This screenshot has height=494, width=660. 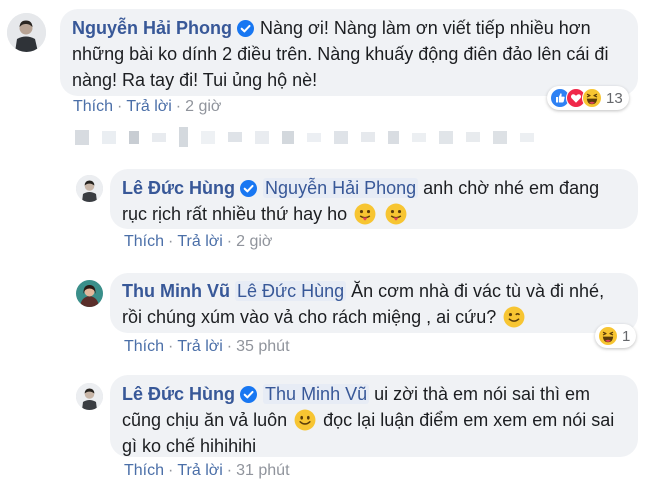 What do you see at coordinates (254, 241) in the screenshot?
I see `reply-time: 2 giờ` at bounding box center [254, 241].